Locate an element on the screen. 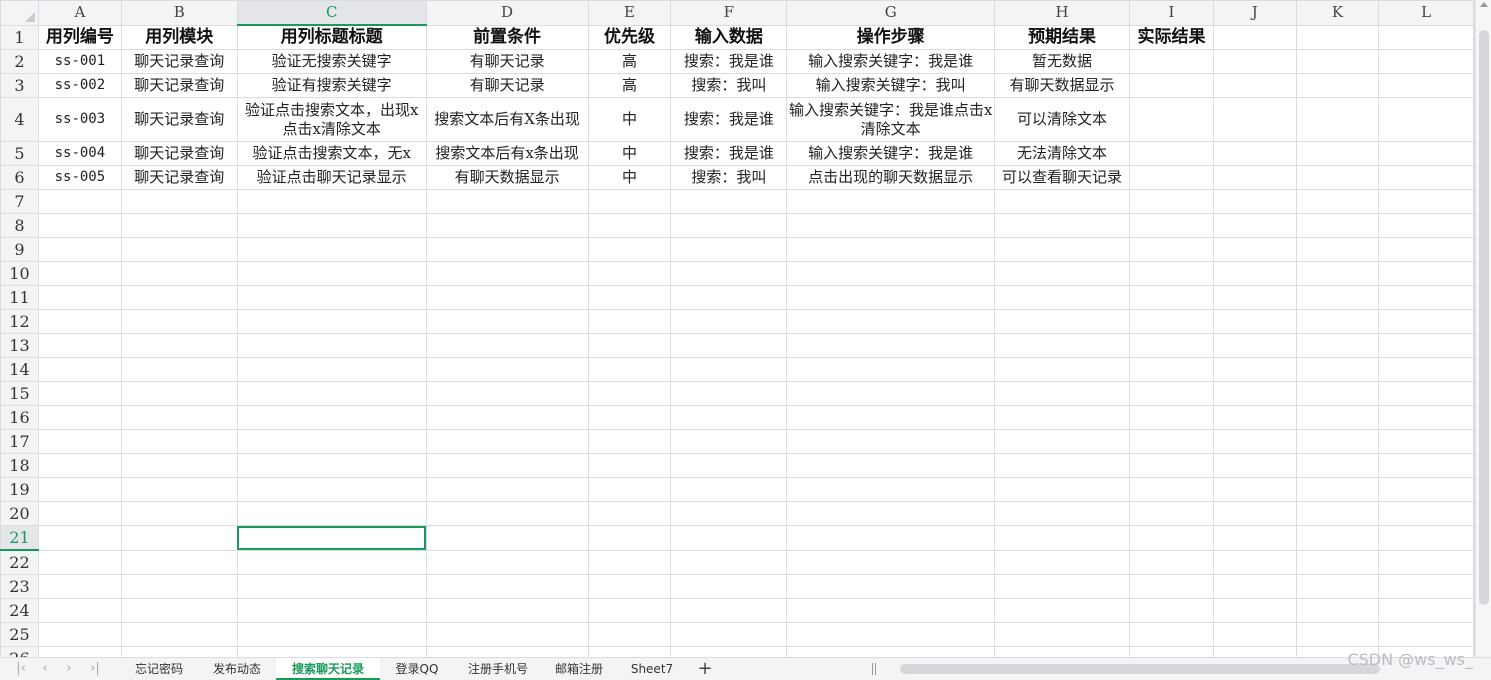 The image size is (1491, 680). cell-k21 is located at coordinates (1337, 538).